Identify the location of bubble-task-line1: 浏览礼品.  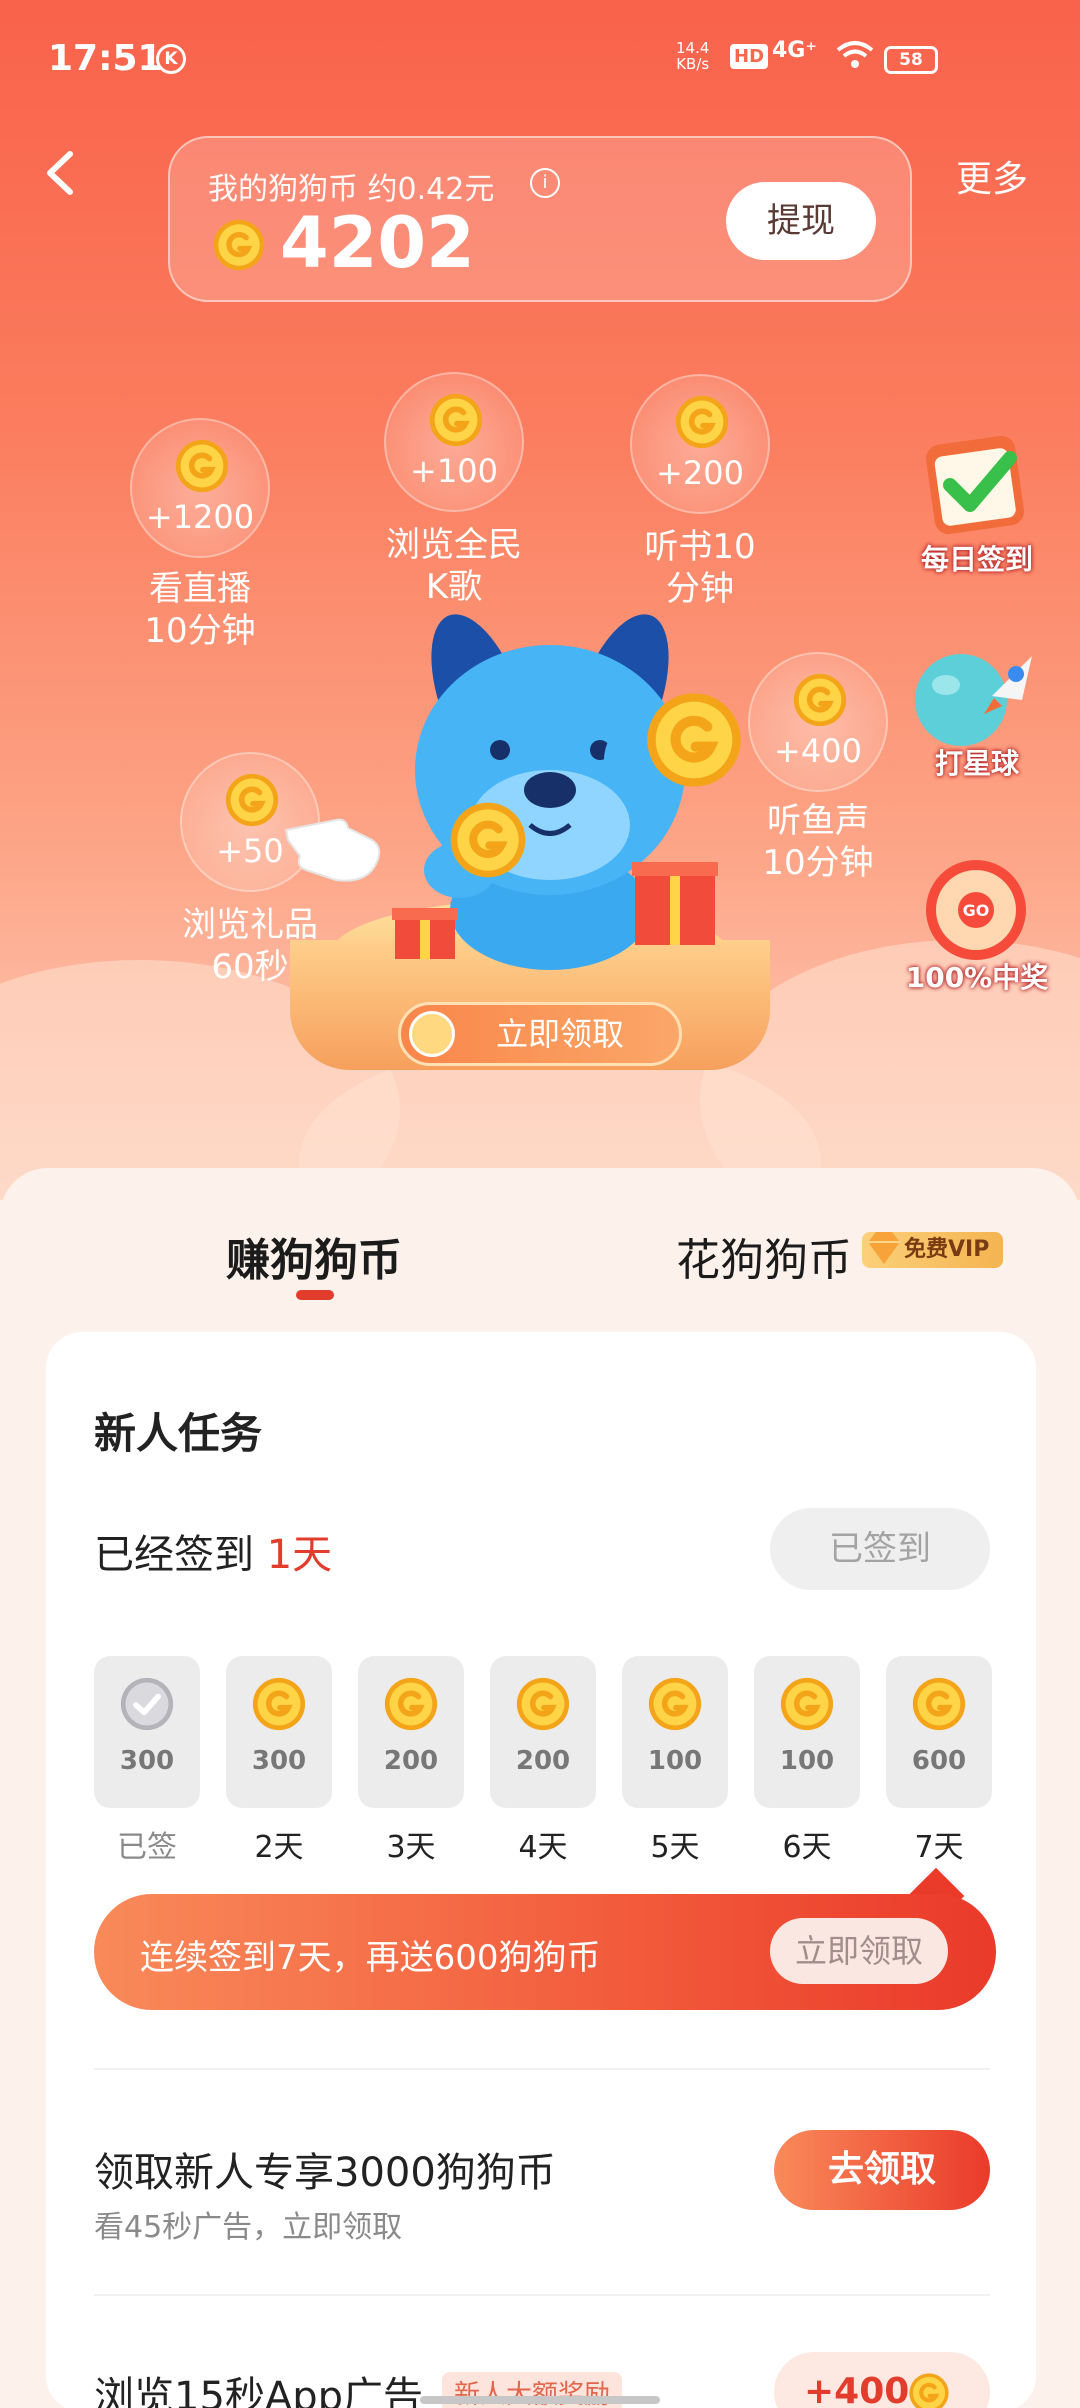
(250, 925).